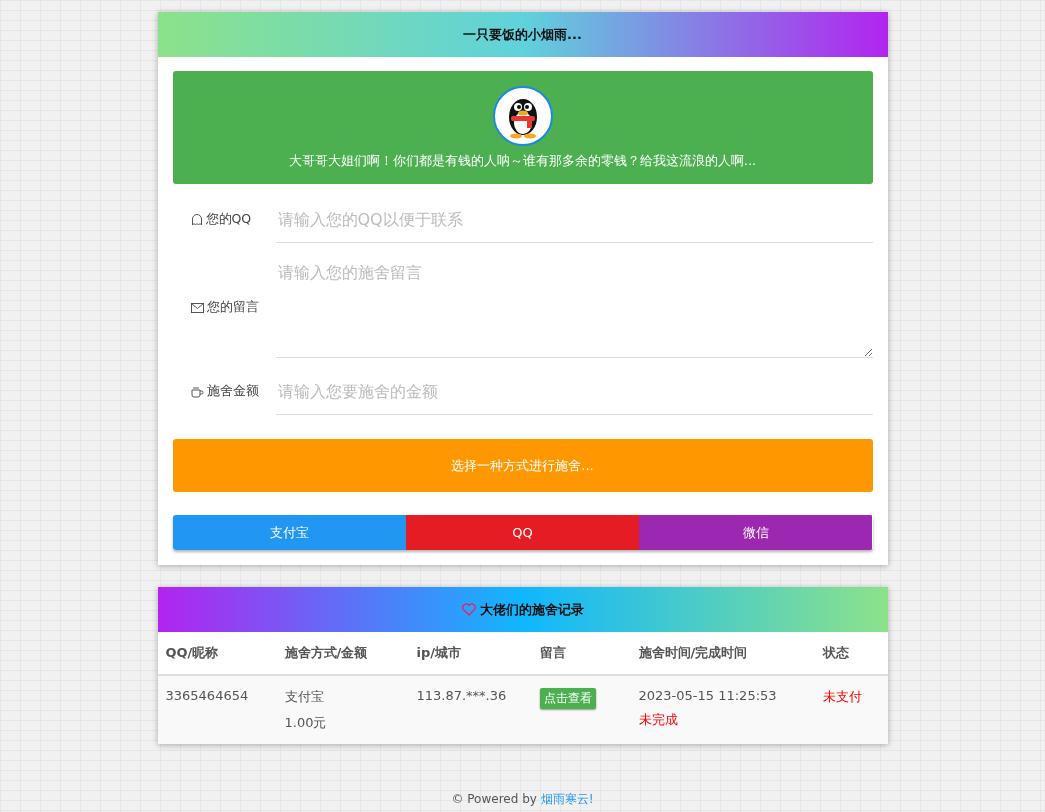 This screenshot has height=812, width=1045. Describe the element at coordinates (567, 698) in the screenshot. I see `view-button: 点击查看` at that location.